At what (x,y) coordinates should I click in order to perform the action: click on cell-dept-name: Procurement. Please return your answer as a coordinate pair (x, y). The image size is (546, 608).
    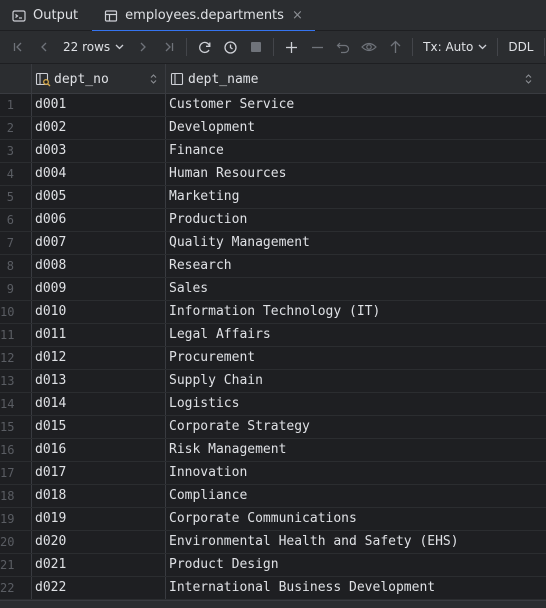
    Looking at the image, I should click on (212, 358).